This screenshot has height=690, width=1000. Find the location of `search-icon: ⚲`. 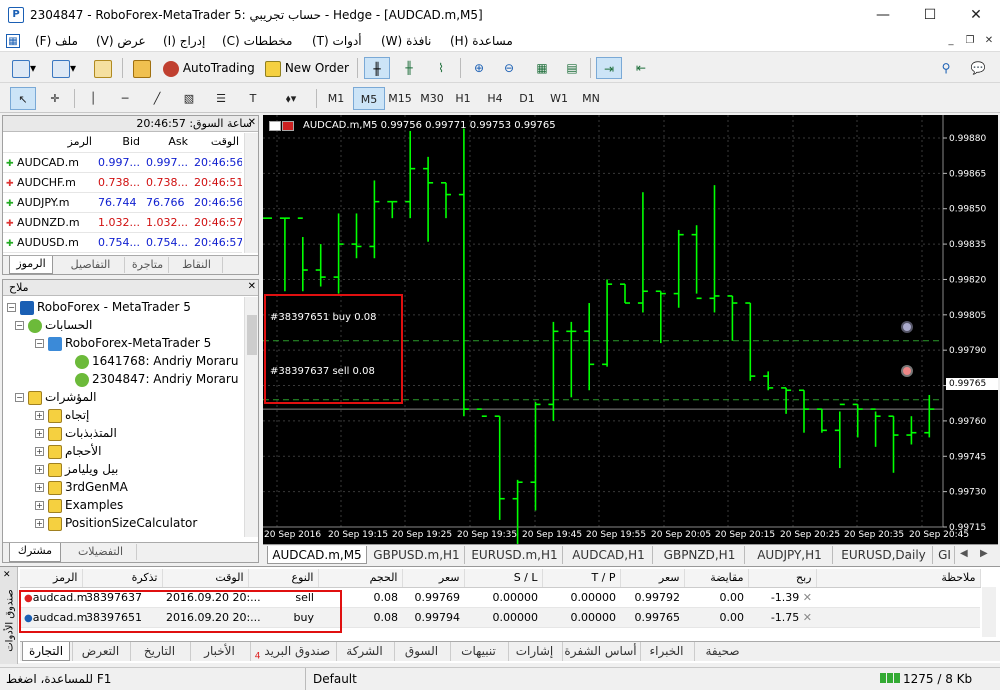

search-icon: ⚲ is located at coordinates (946, 68).